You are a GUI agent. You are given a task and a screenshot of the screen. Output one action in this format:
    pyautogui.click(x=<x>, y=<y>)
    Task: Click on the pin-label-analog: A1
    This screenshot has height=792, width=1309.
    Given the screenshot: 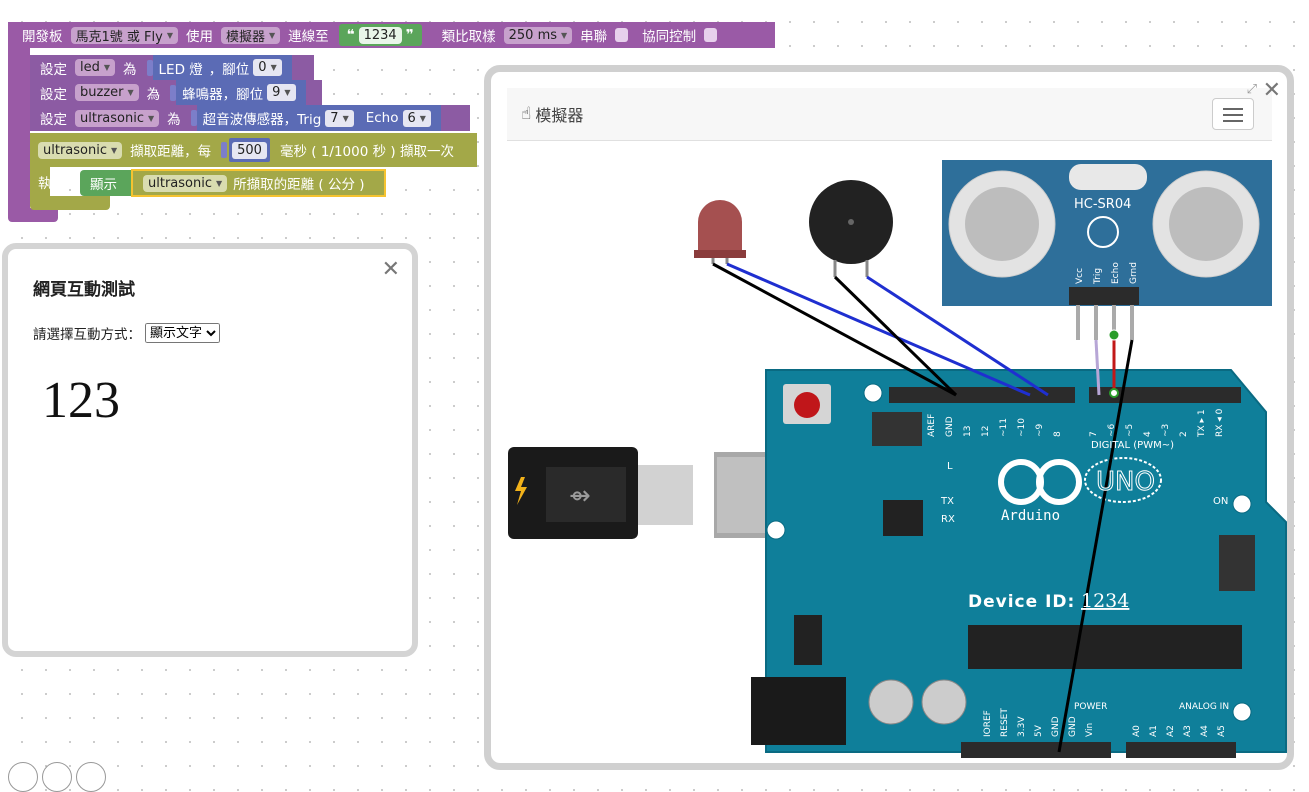 What is the action you would take?
    pyautogui.click(x=1154, y=731)
    